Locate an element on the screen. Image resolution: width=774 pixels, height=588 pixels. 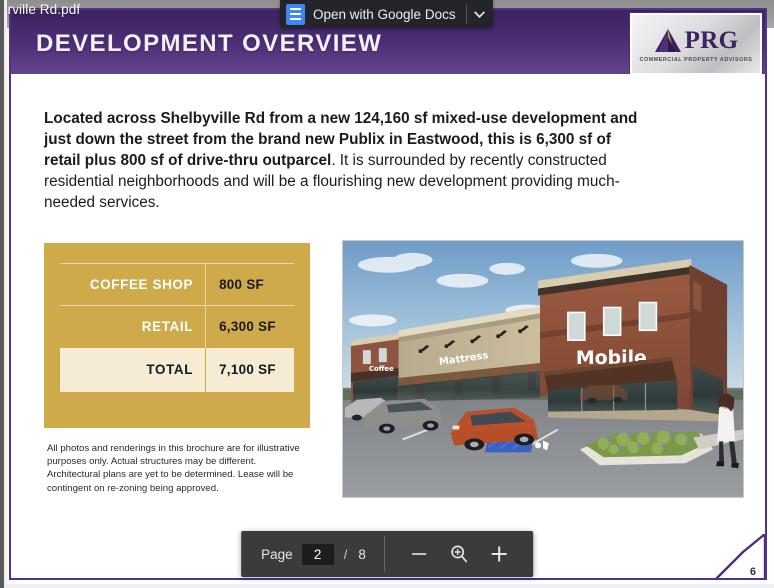
open-with-label: Open with Google Docs is located at coordinates (384, 14).